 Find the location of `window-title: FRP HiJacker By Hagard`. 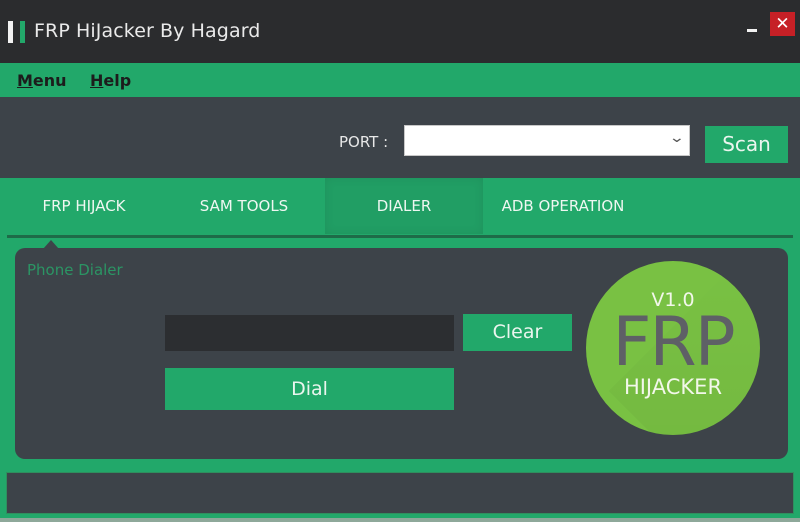

window-title: FRP HiJacker By Hagard is located at coordinates (147, 31).